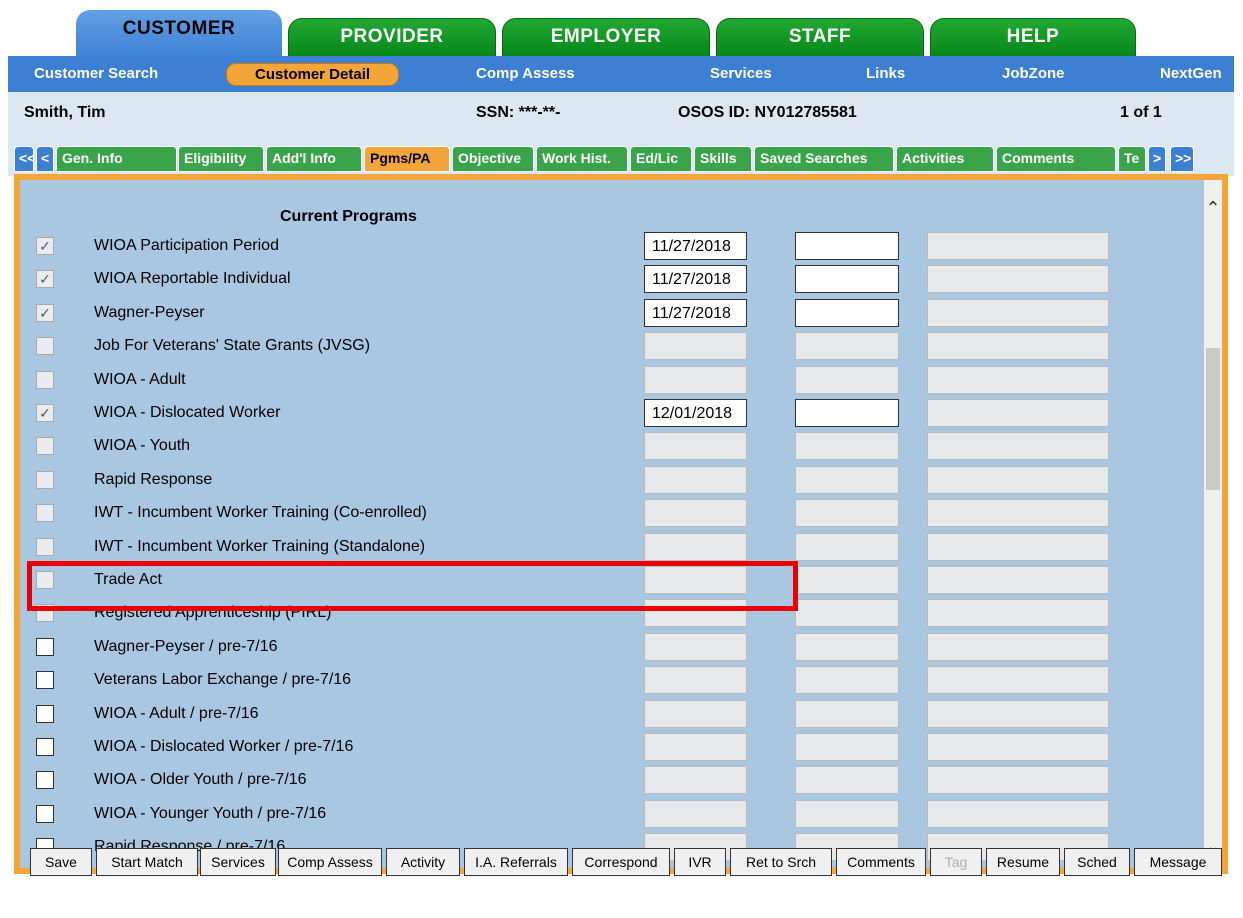 The height and width of the screenshot is (918, 1243). I want to click on tab-next-arrow: >, so click(1157, 159).